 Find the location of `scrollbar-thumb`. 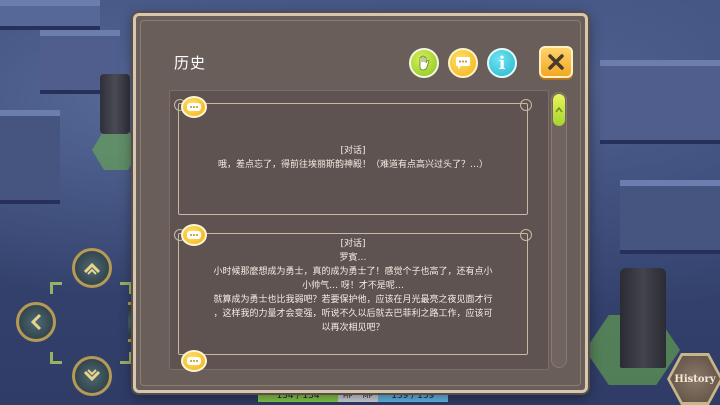

scrollbar-thumb is located at coordinates (559, 110).